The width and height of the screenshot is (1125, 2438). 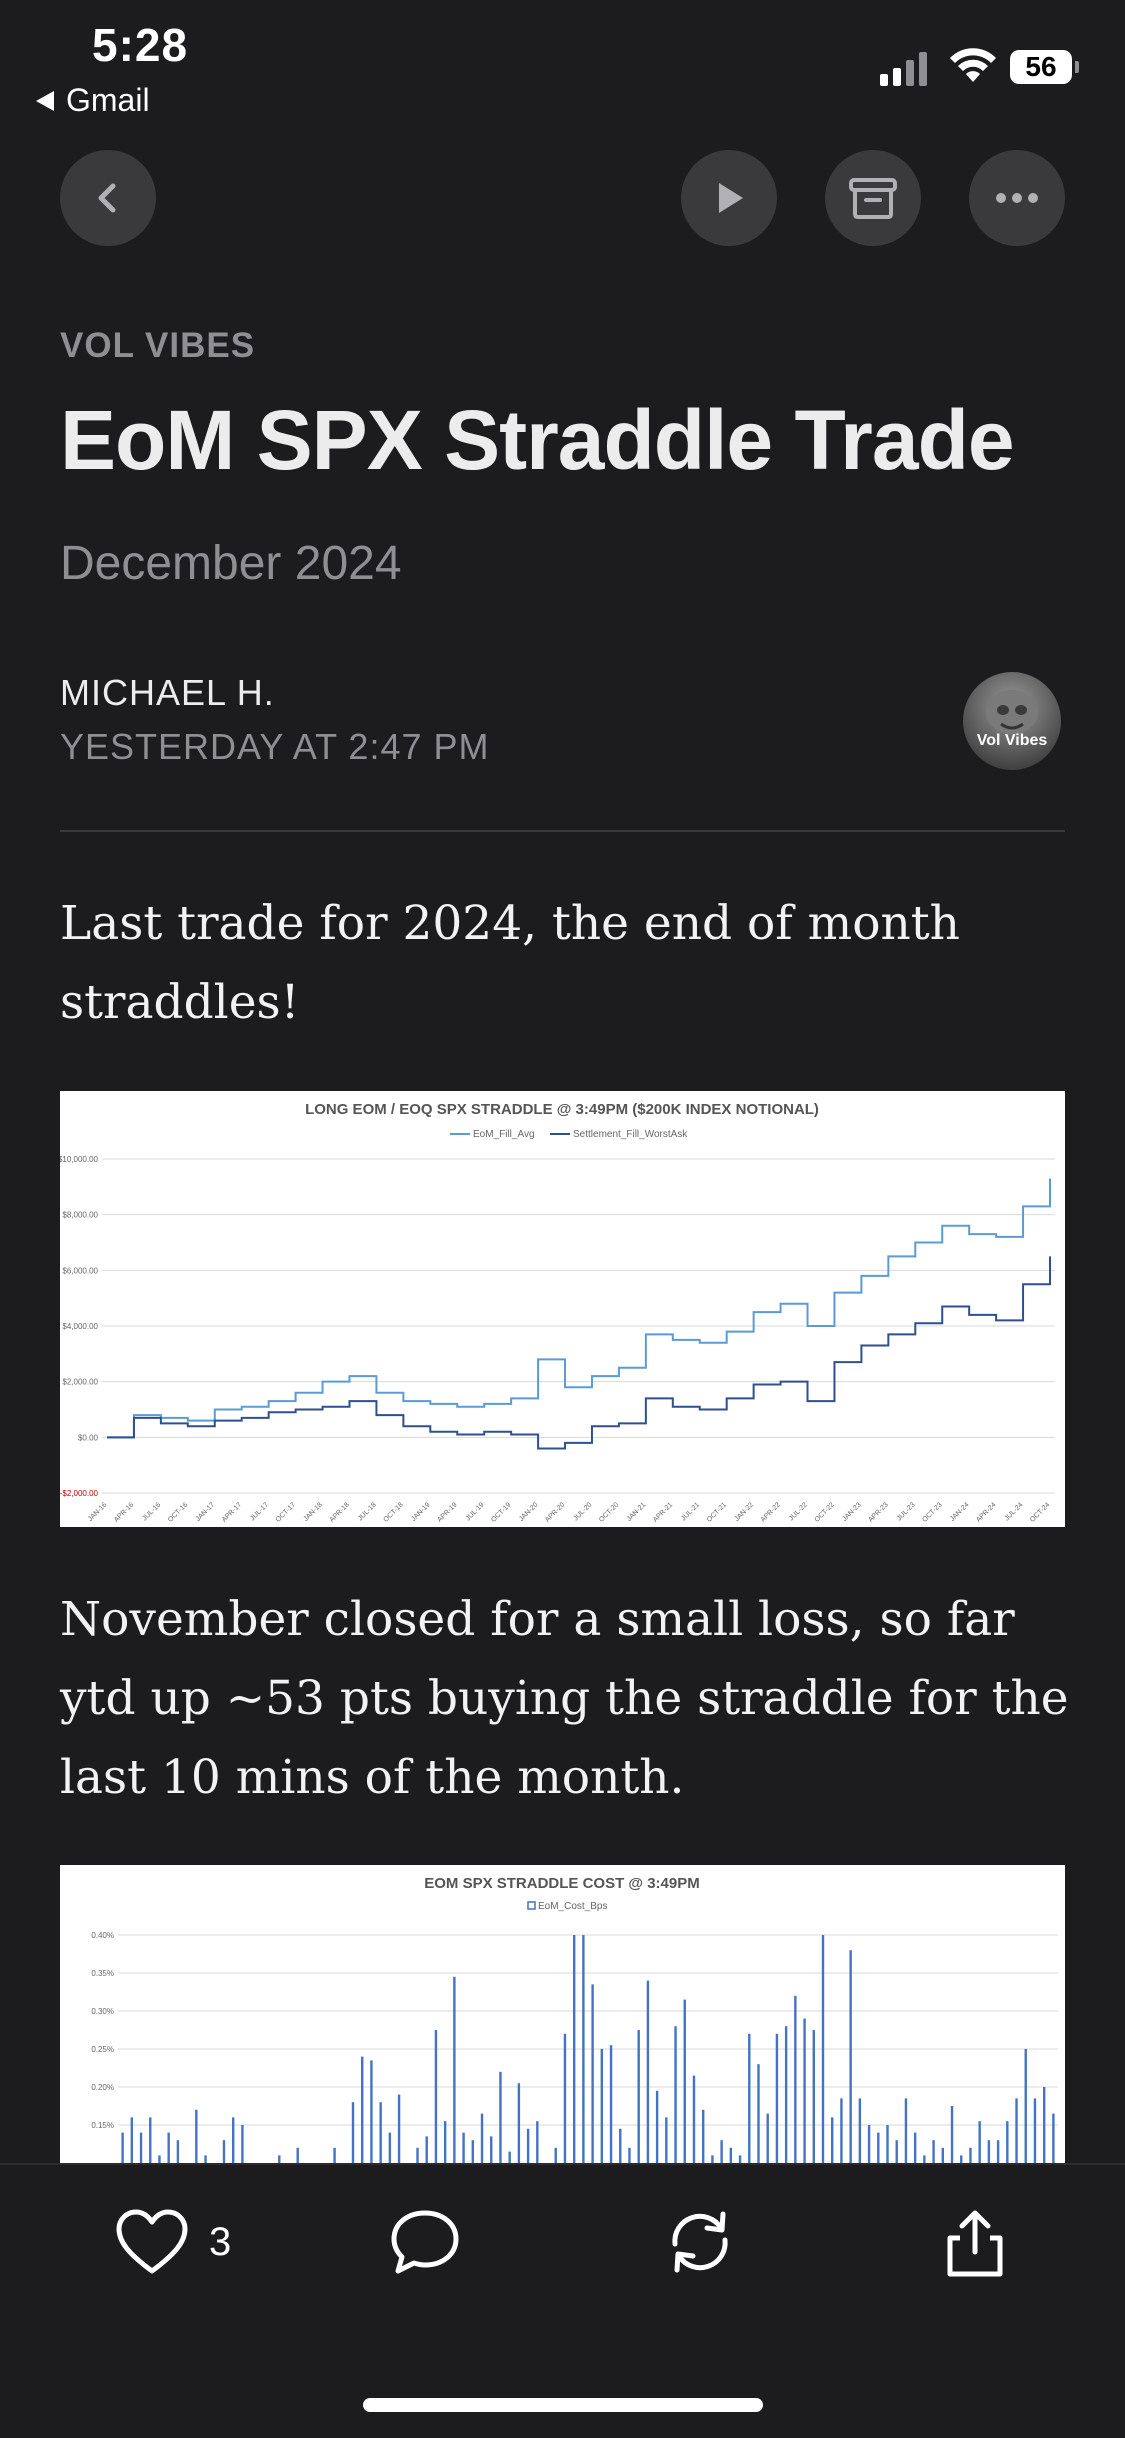 I want to click on x-tick-label: APR-17, so click(x=232, y=1512).